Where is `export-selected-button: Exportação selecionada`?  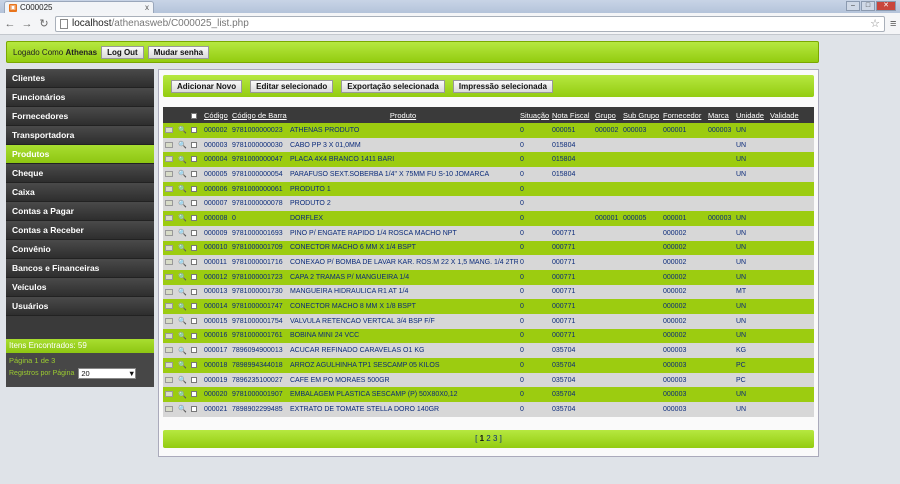
export-selected-button: Exportação selecionada is located at coordinates (393, 86).